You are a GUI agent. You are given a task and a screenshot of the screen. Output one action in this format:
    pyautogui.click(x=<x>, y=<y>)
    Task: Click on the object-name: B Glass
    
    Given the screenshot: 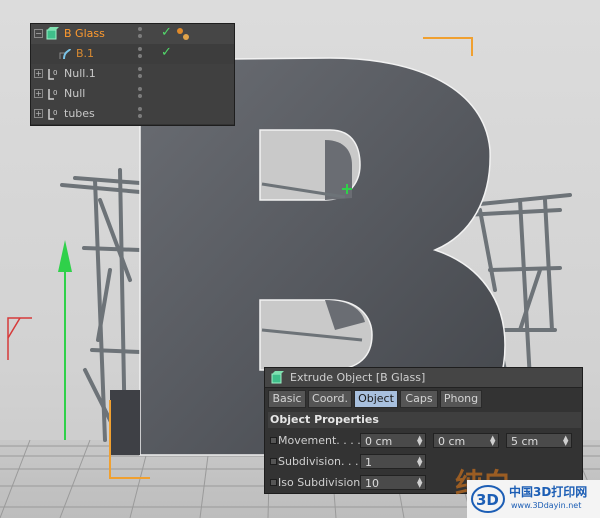 What is the action you would take?
    pyautogui.click(x=84, y=33)
    